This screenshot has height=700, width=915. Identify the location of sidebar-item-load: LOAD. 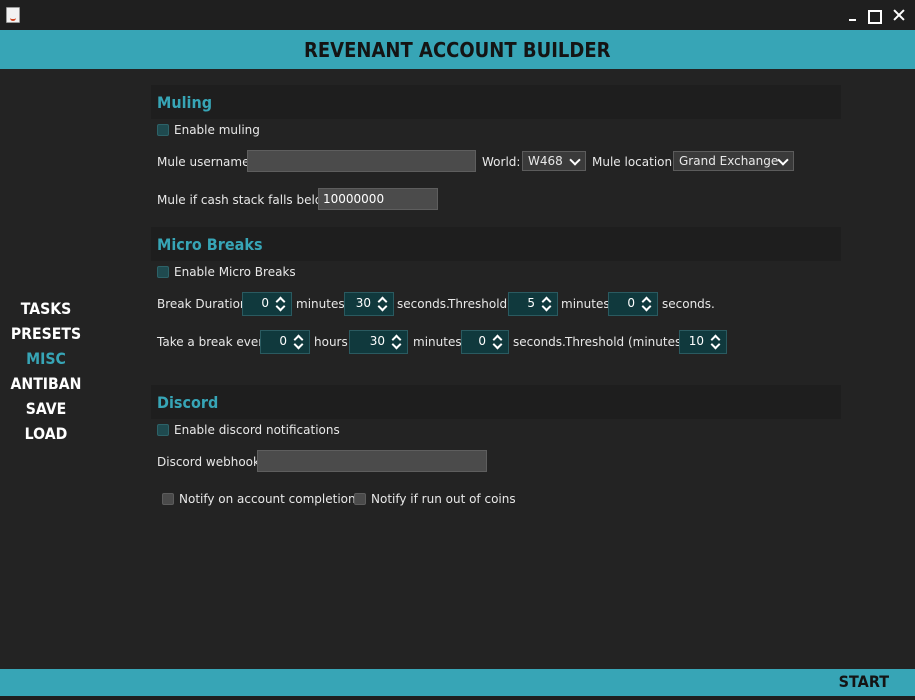
(46, 433).